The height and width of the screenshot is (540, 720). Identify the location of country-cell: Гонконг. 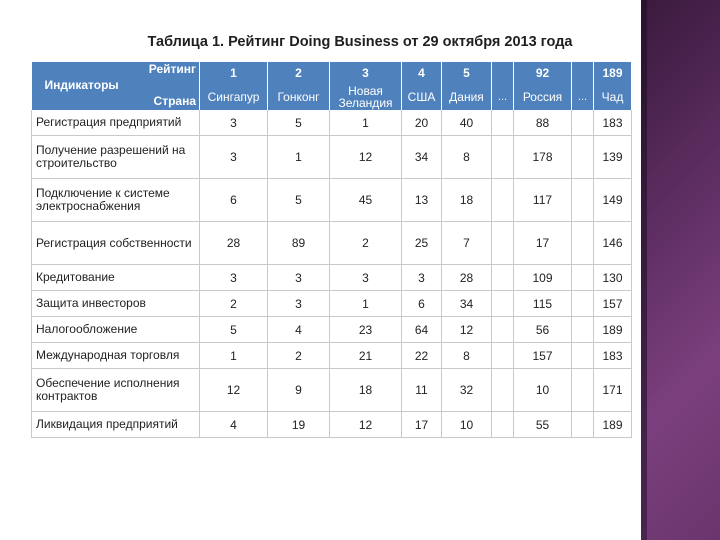
(298, 97).